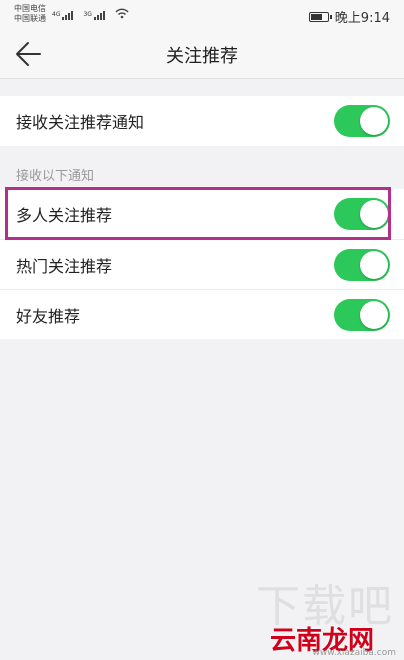 The height and width of the screenshot is (660, 404). What do you see at coordinates (30, 18) in the screenshot?
I see `carrier-2: 中国联通` at bounding box center [30, 18].